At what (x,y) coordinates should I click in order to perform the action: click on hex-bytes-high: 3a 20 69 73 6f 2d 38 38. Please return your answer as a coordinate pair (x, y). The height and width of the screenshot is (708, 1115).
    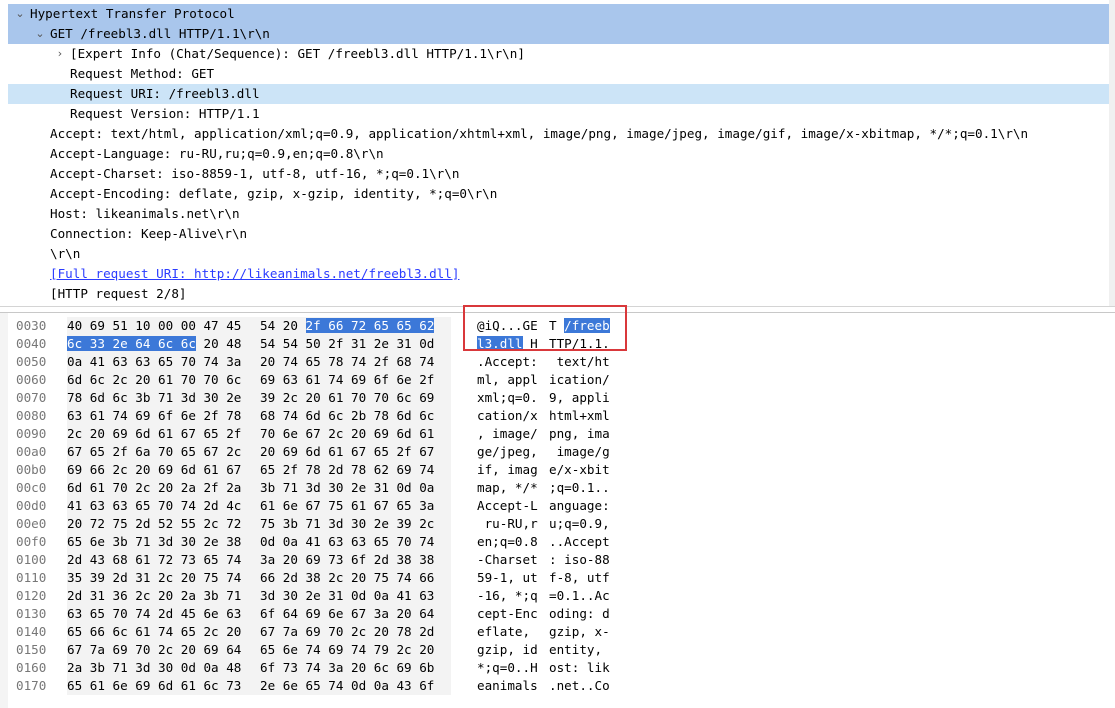
    Looking at the image, I should click on (347, 560).